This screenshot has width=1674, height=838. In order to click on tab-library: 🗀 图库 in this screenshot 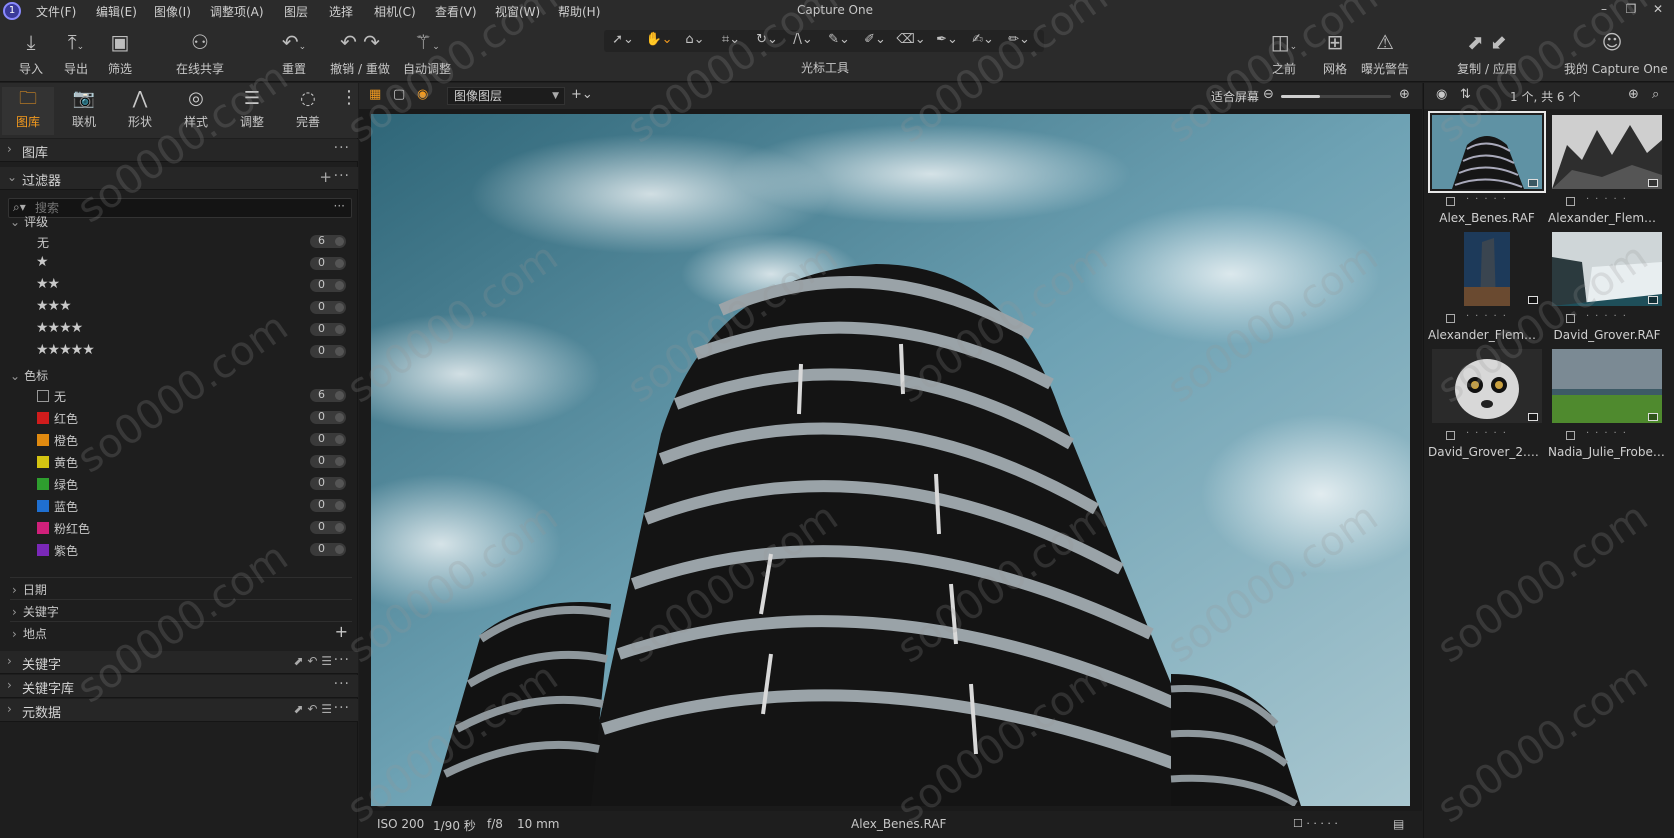, I will do `click(28, 111)`.